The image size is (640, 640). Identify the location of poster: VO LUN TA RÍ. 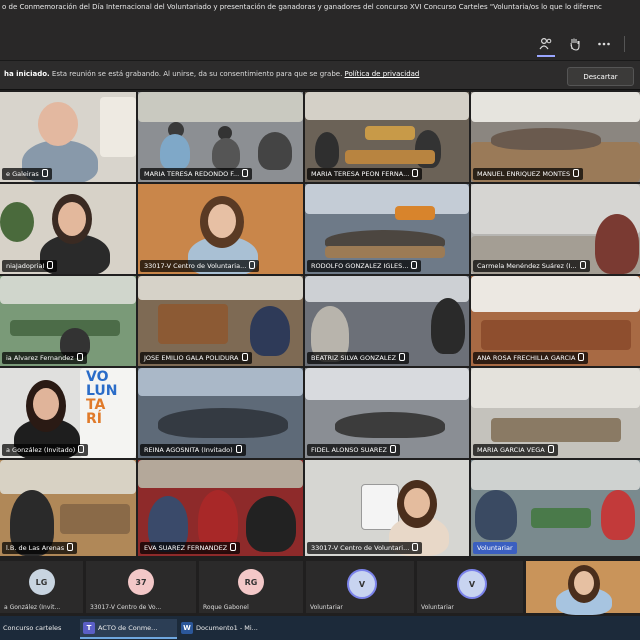
(108, 413).